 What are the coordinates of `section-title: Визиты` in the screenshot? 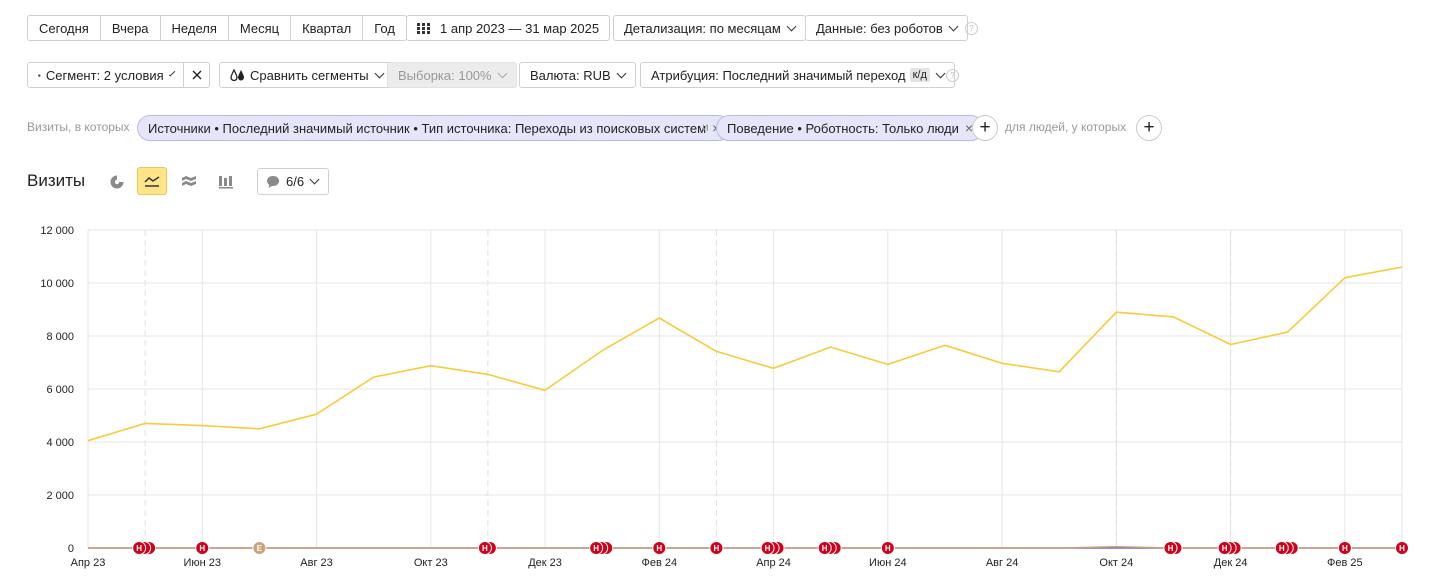 It's located at (56, 180).